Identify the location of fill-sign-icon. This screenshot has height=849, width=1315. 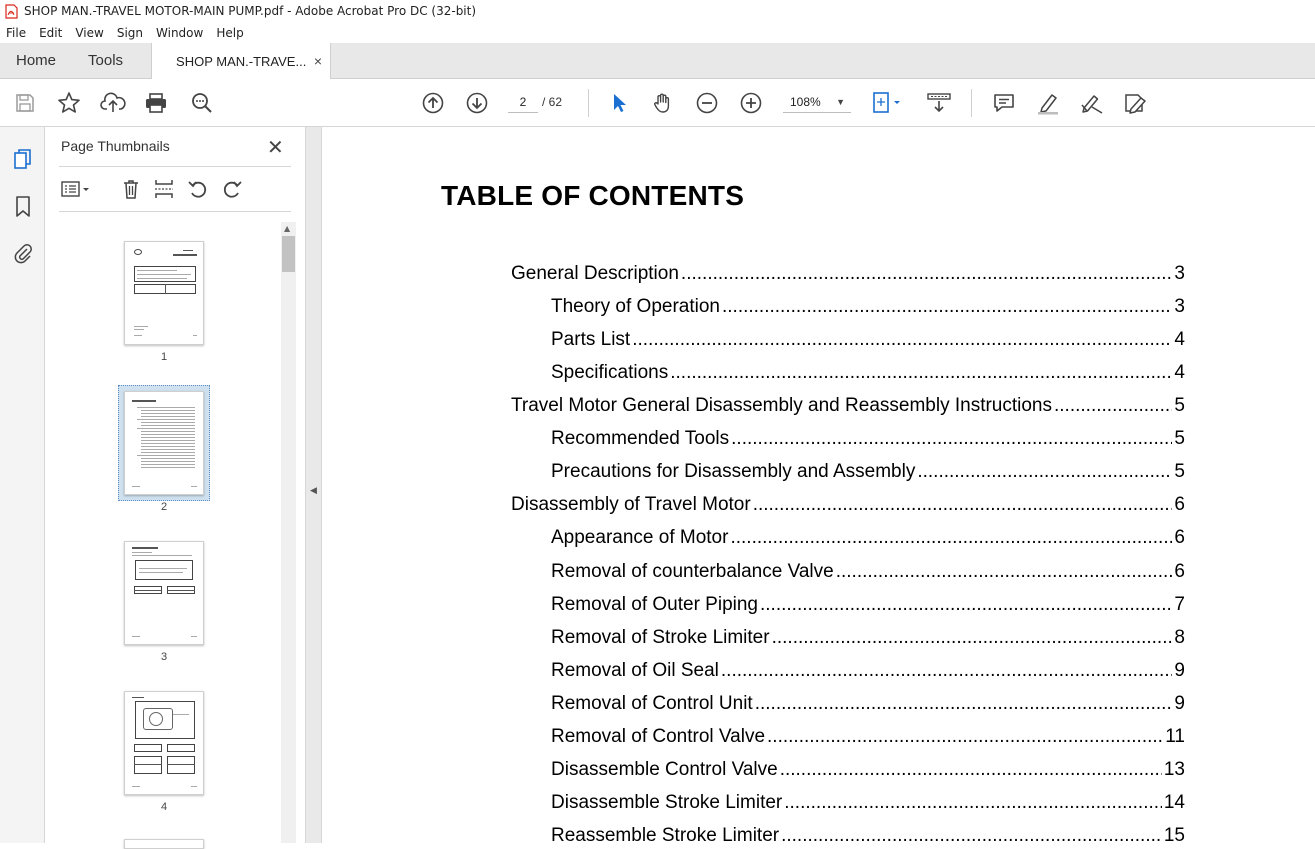
(1092, 103).